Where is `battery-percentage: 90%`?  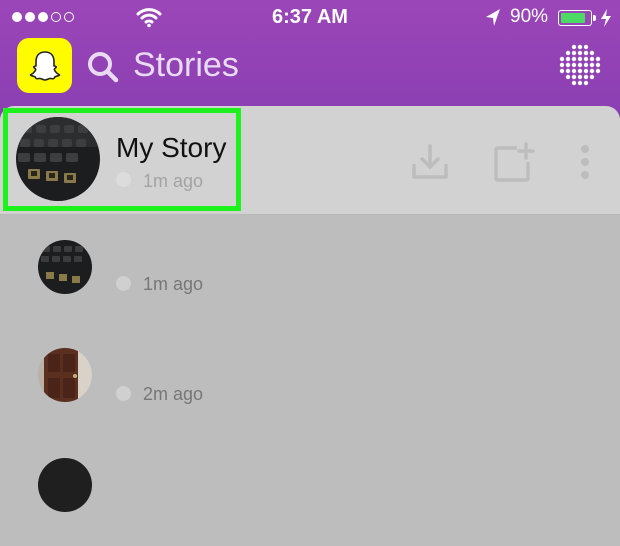
battery-percentage: 90% is located at coordinates (529, 16).